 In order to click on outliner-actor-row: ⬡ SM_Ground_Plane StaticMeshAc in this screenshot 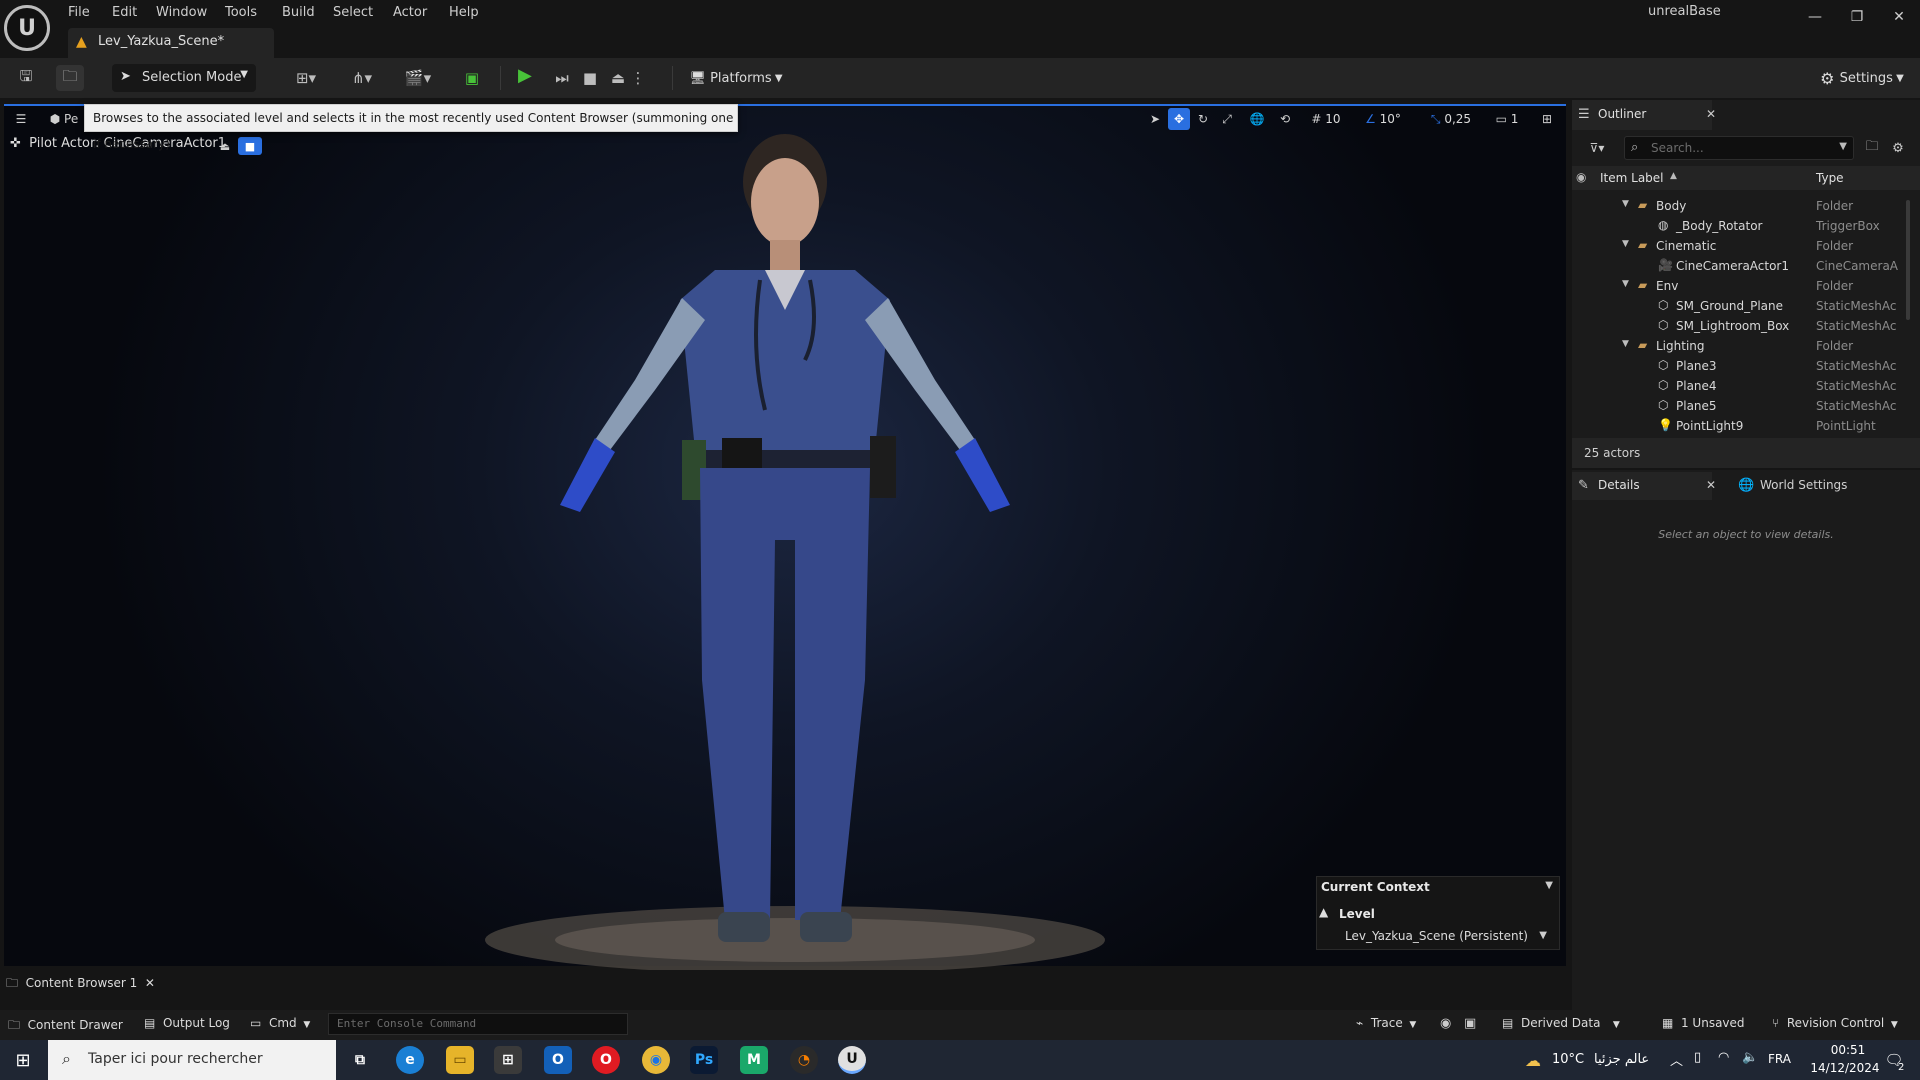, I will do `click(1739, 306)`.